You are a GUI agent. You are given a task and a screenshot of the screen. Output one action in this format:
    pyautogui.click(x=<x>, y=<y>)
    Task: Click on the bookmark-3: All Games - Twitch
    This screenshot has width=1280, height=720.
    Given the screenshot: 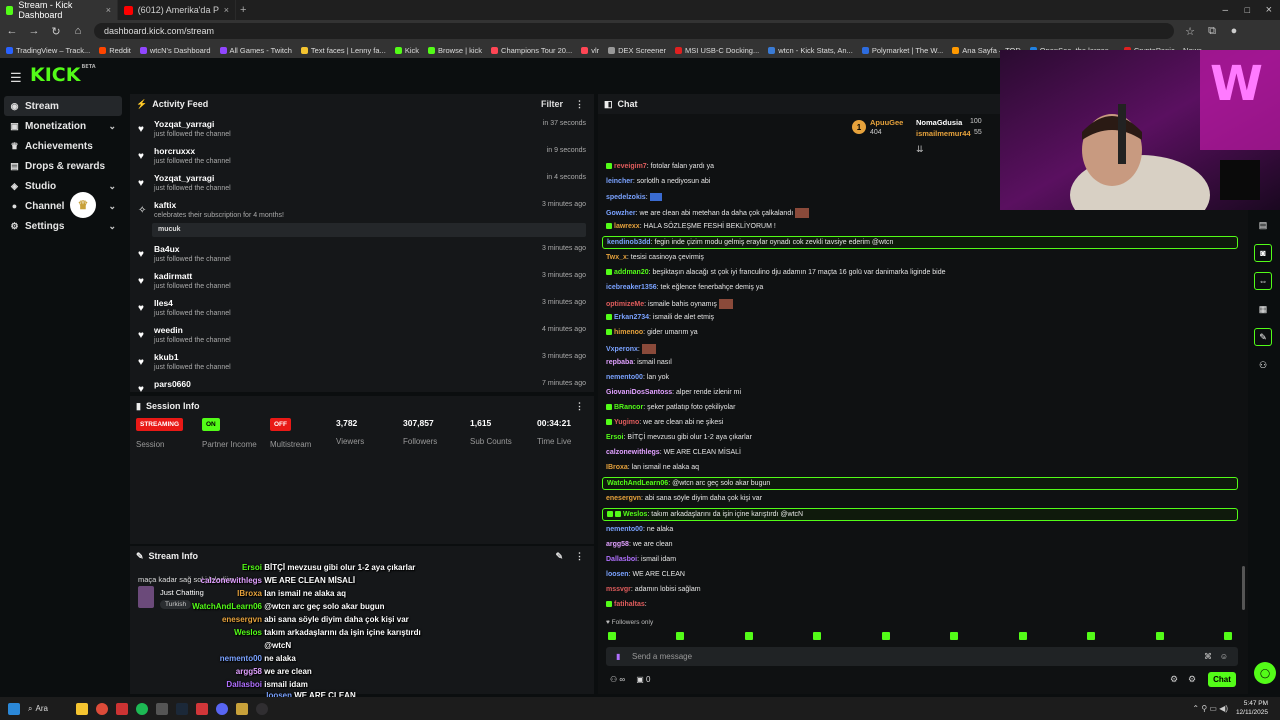 What is the action you would take?
    pyautogui.click(x=255, y=50)
    